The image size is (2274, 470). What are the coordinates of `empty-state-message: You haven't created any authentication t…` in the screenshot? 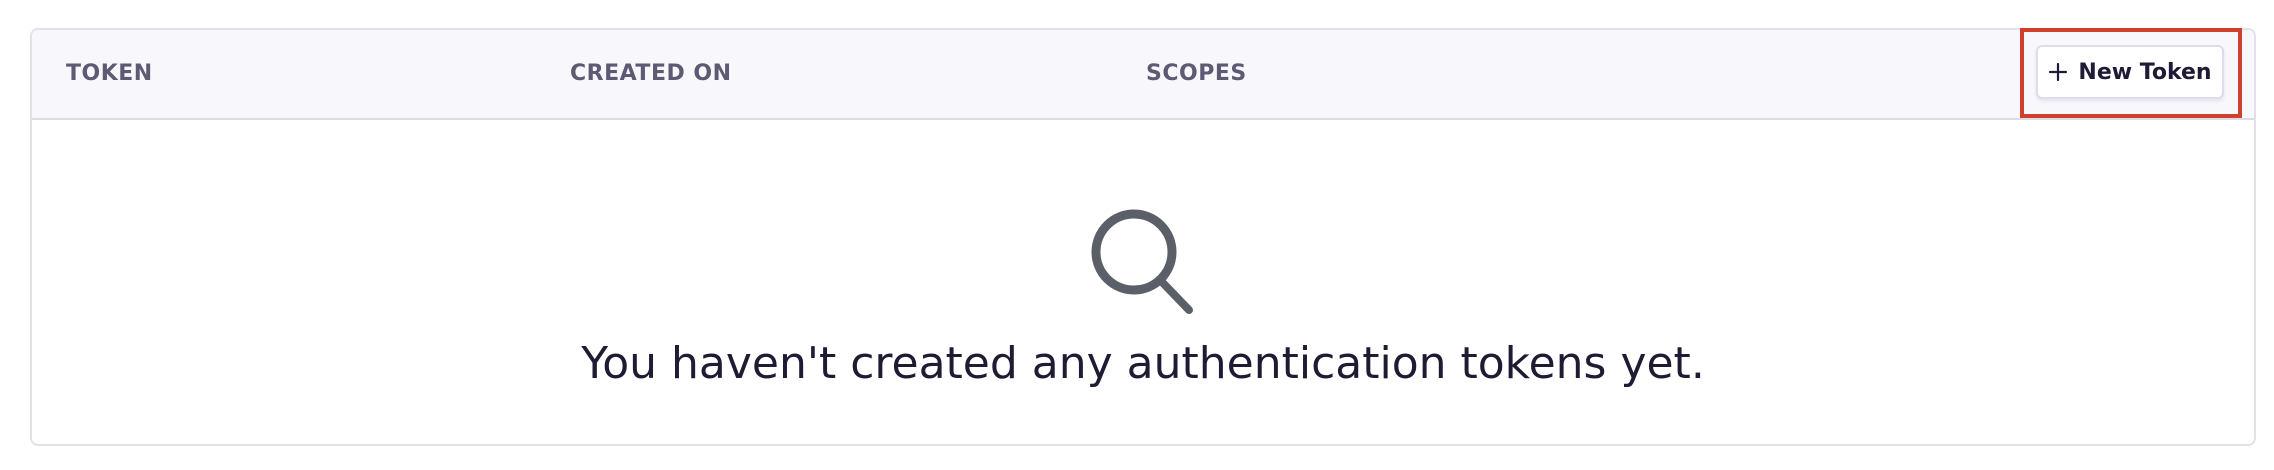 It's located at (1143, 363).